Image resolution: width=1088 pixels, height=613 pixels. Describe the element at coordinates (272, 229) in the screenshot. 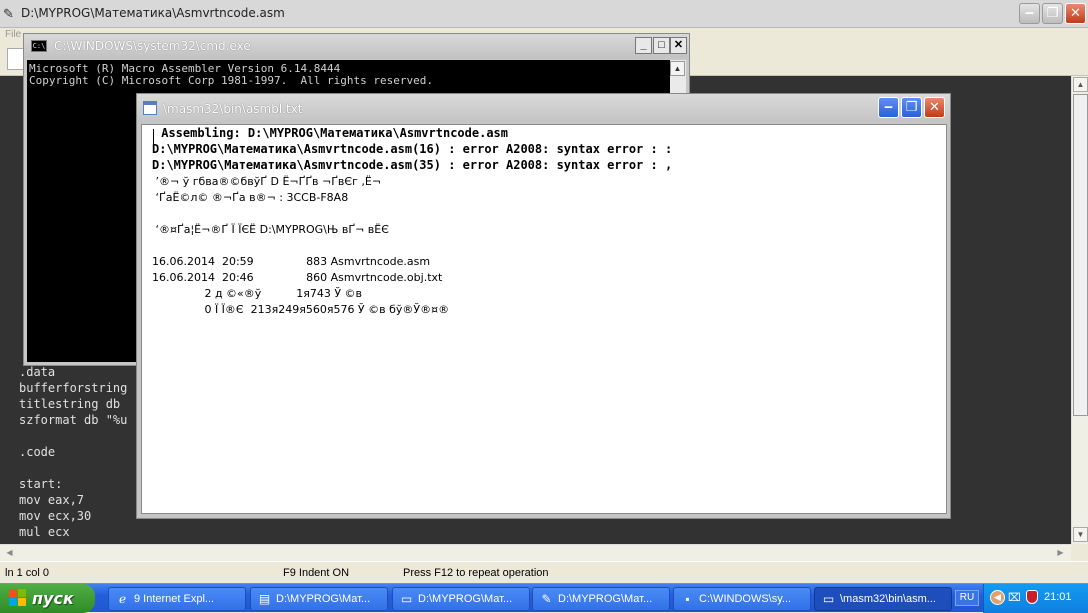

I see `text-line: ‘®¤Ґа¦Ё¬®Ґ Ї ЇЄЁ D:\MYPROG\Њ вҐ¬ вЁЄ` at that location.